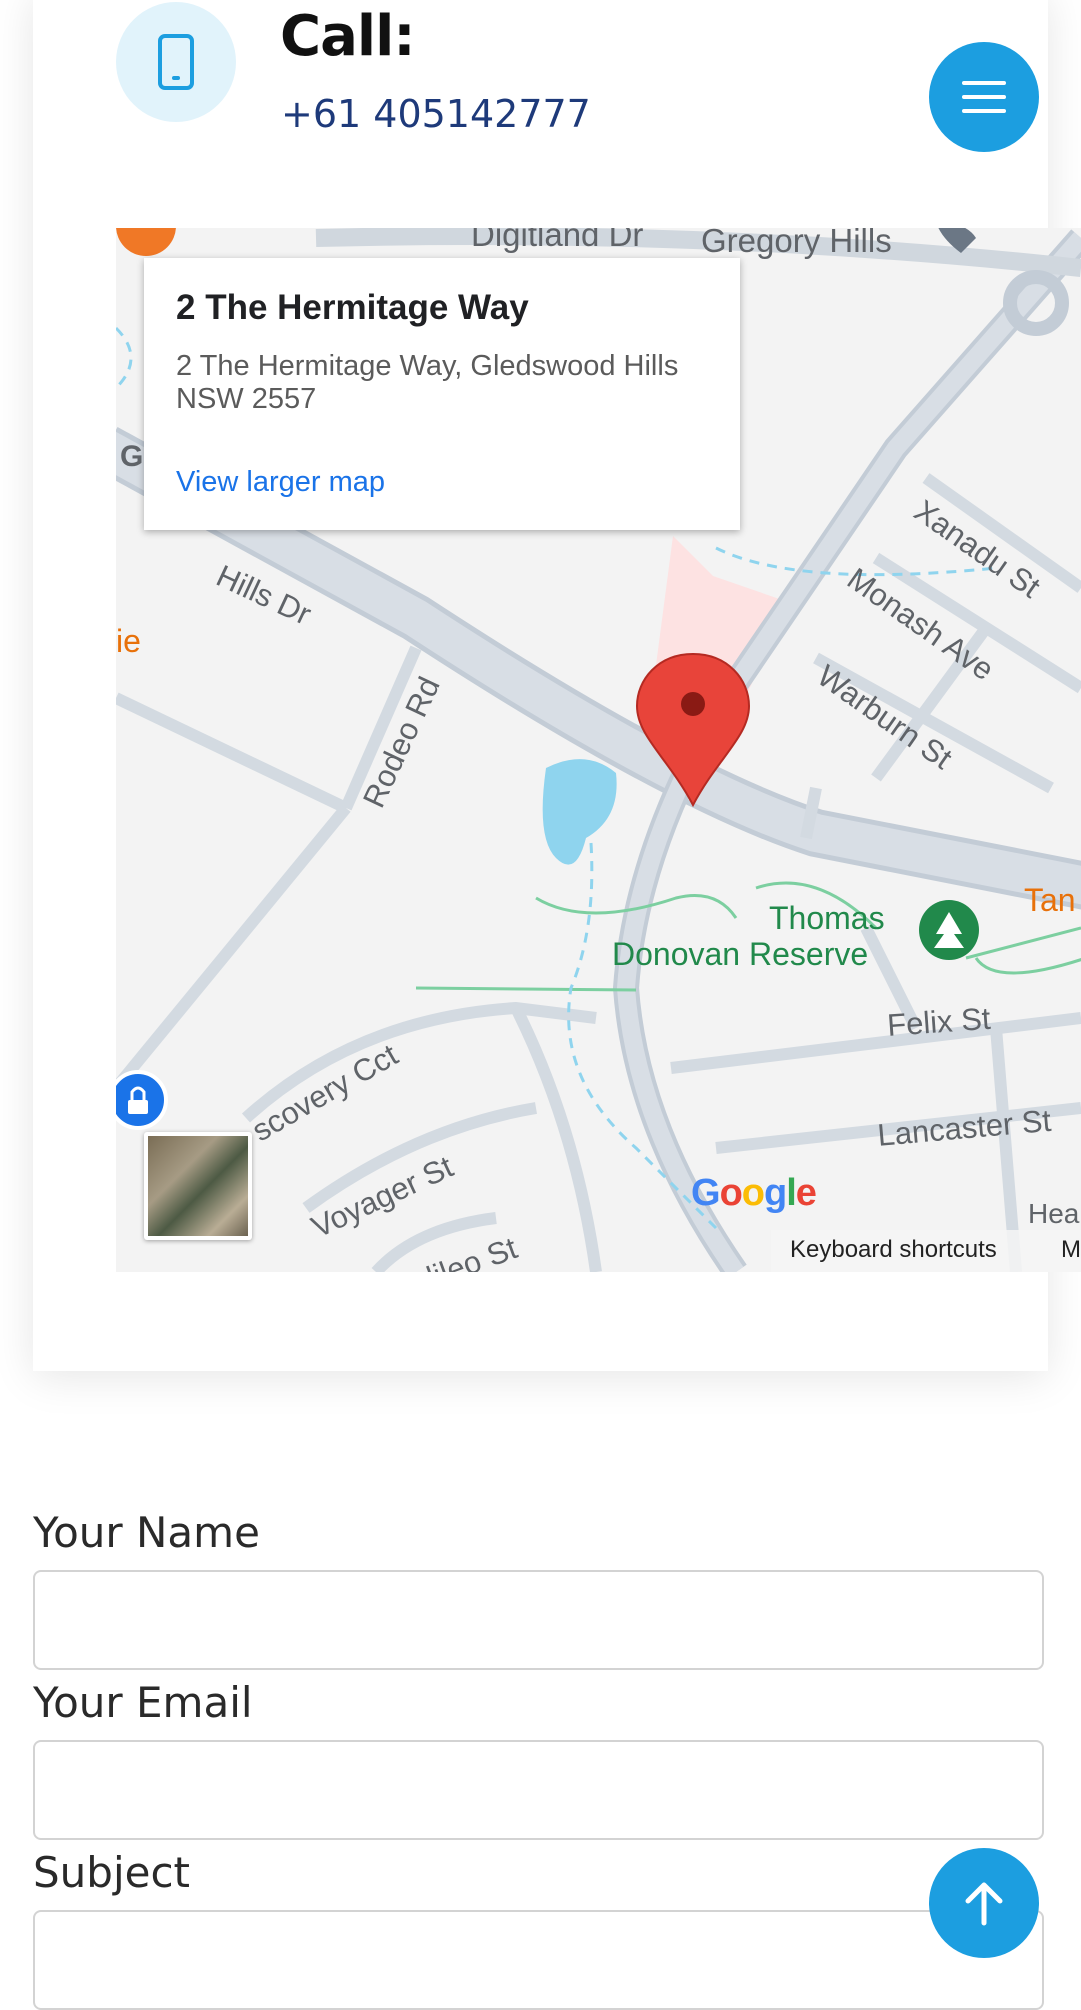  I want to click on your-email-label: Your Email, so click(143, 1702).